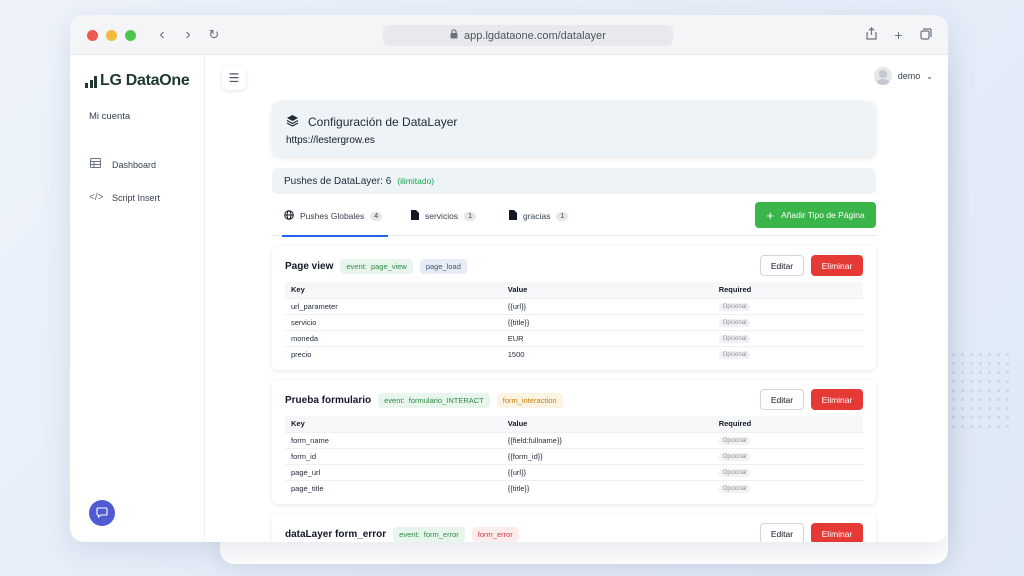 This screenshot has height=576, width=1024. Describe the element at coordinates (136, 197) in the screenshot. I see `sidebar-item-label: Script Insert` at that location.